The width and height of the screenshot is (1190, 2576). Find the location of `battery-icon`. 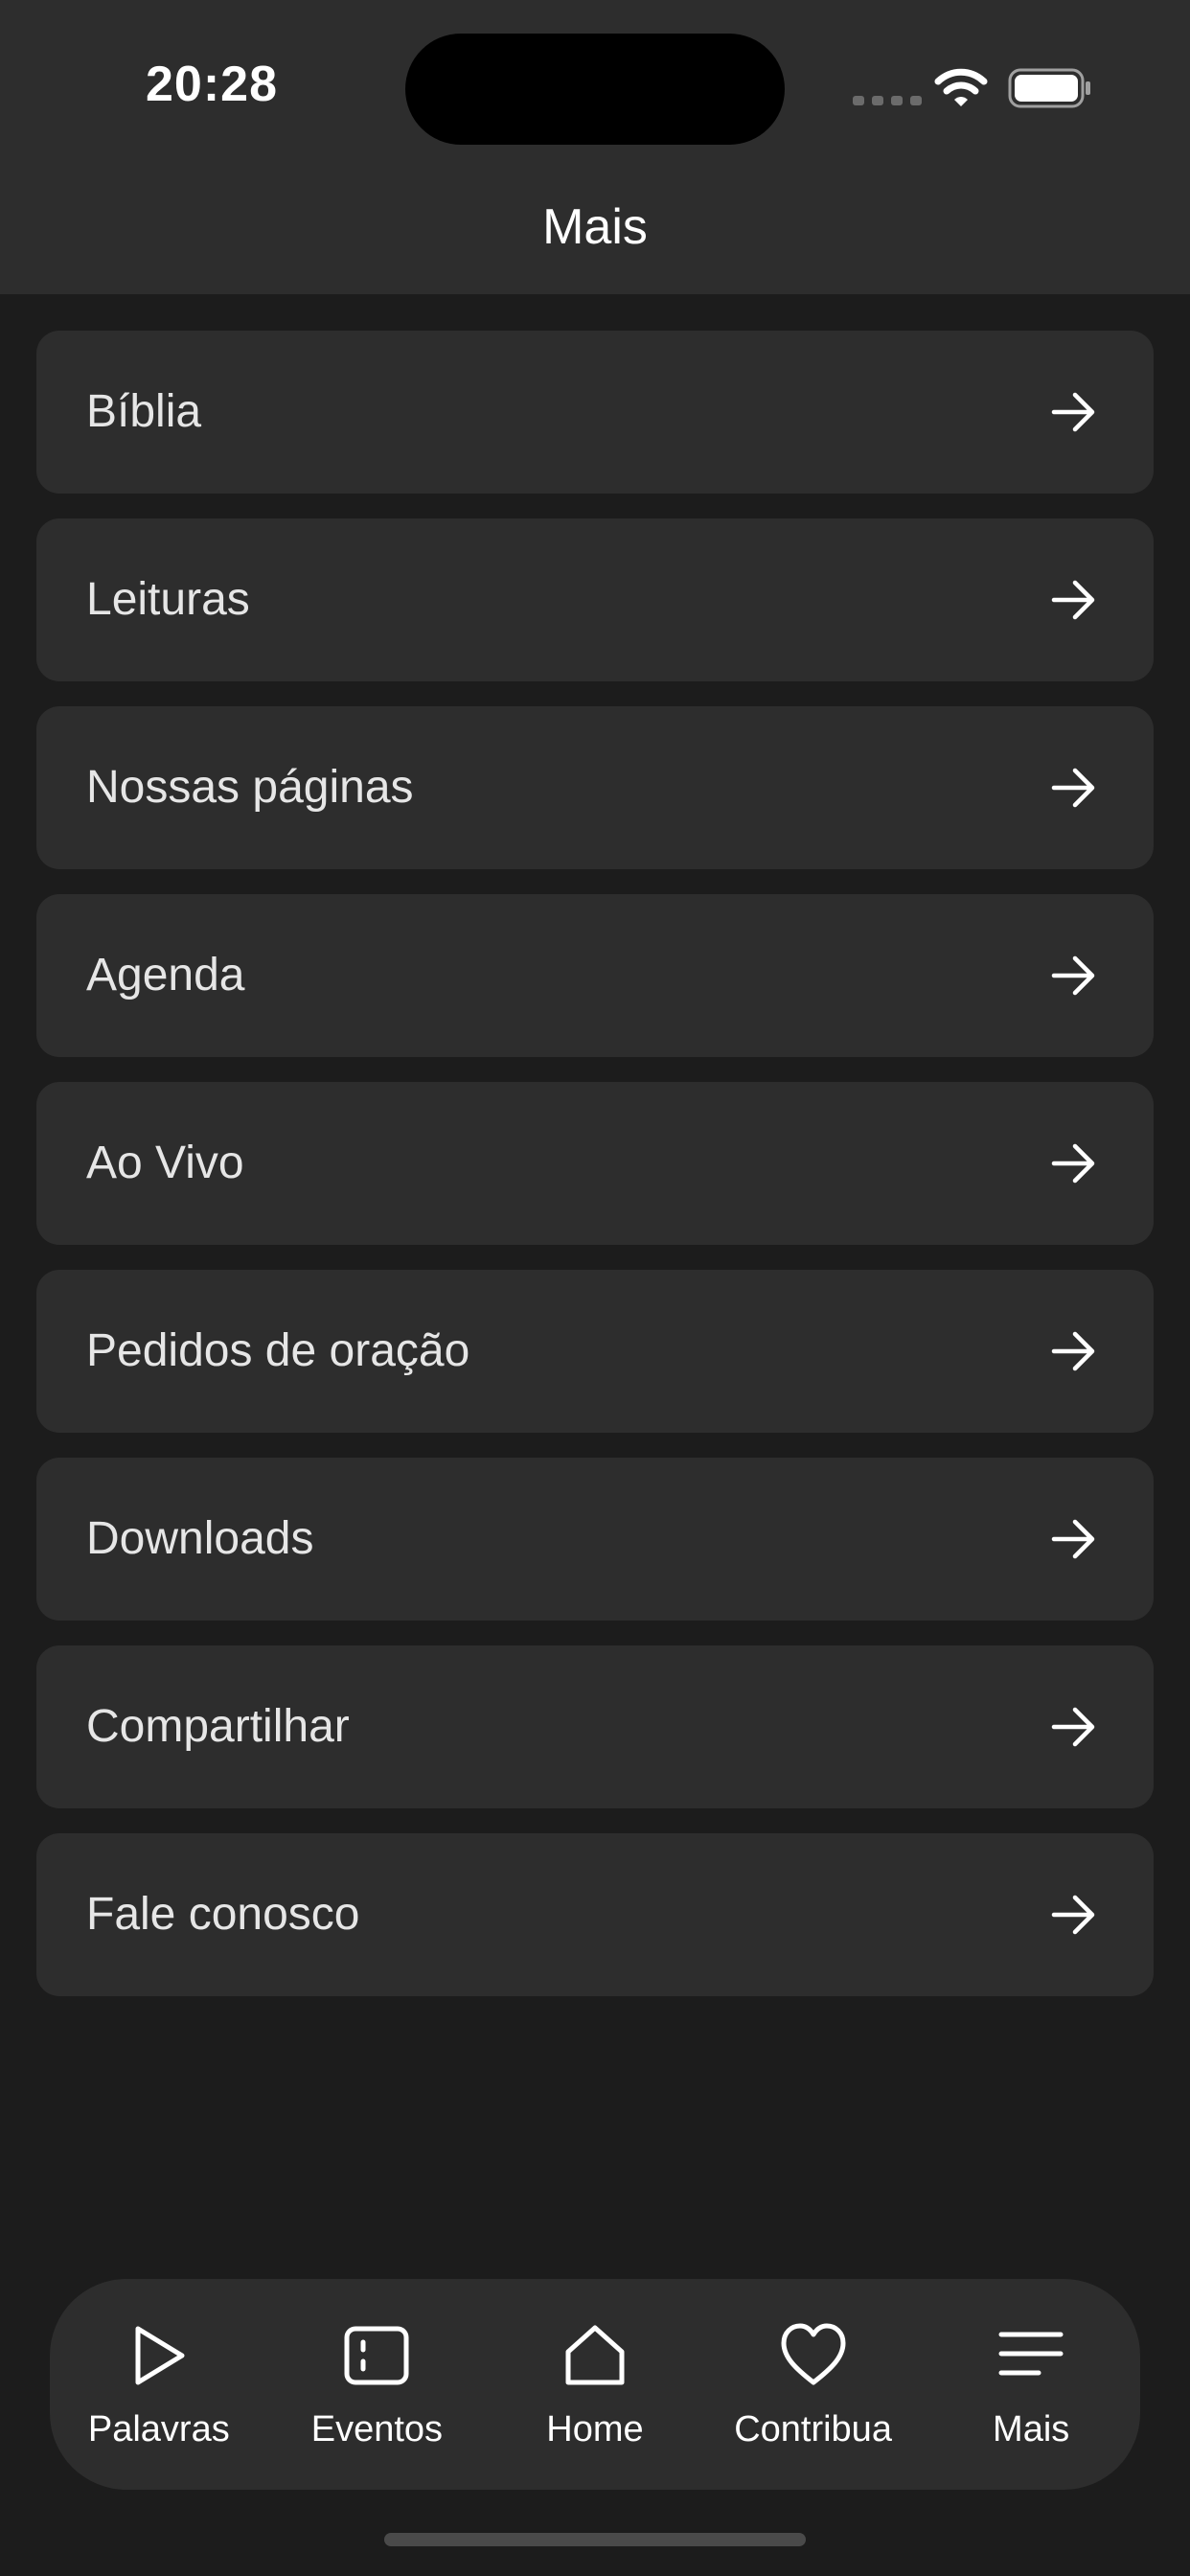

battery-icon is located at coordinates (1049, 88).